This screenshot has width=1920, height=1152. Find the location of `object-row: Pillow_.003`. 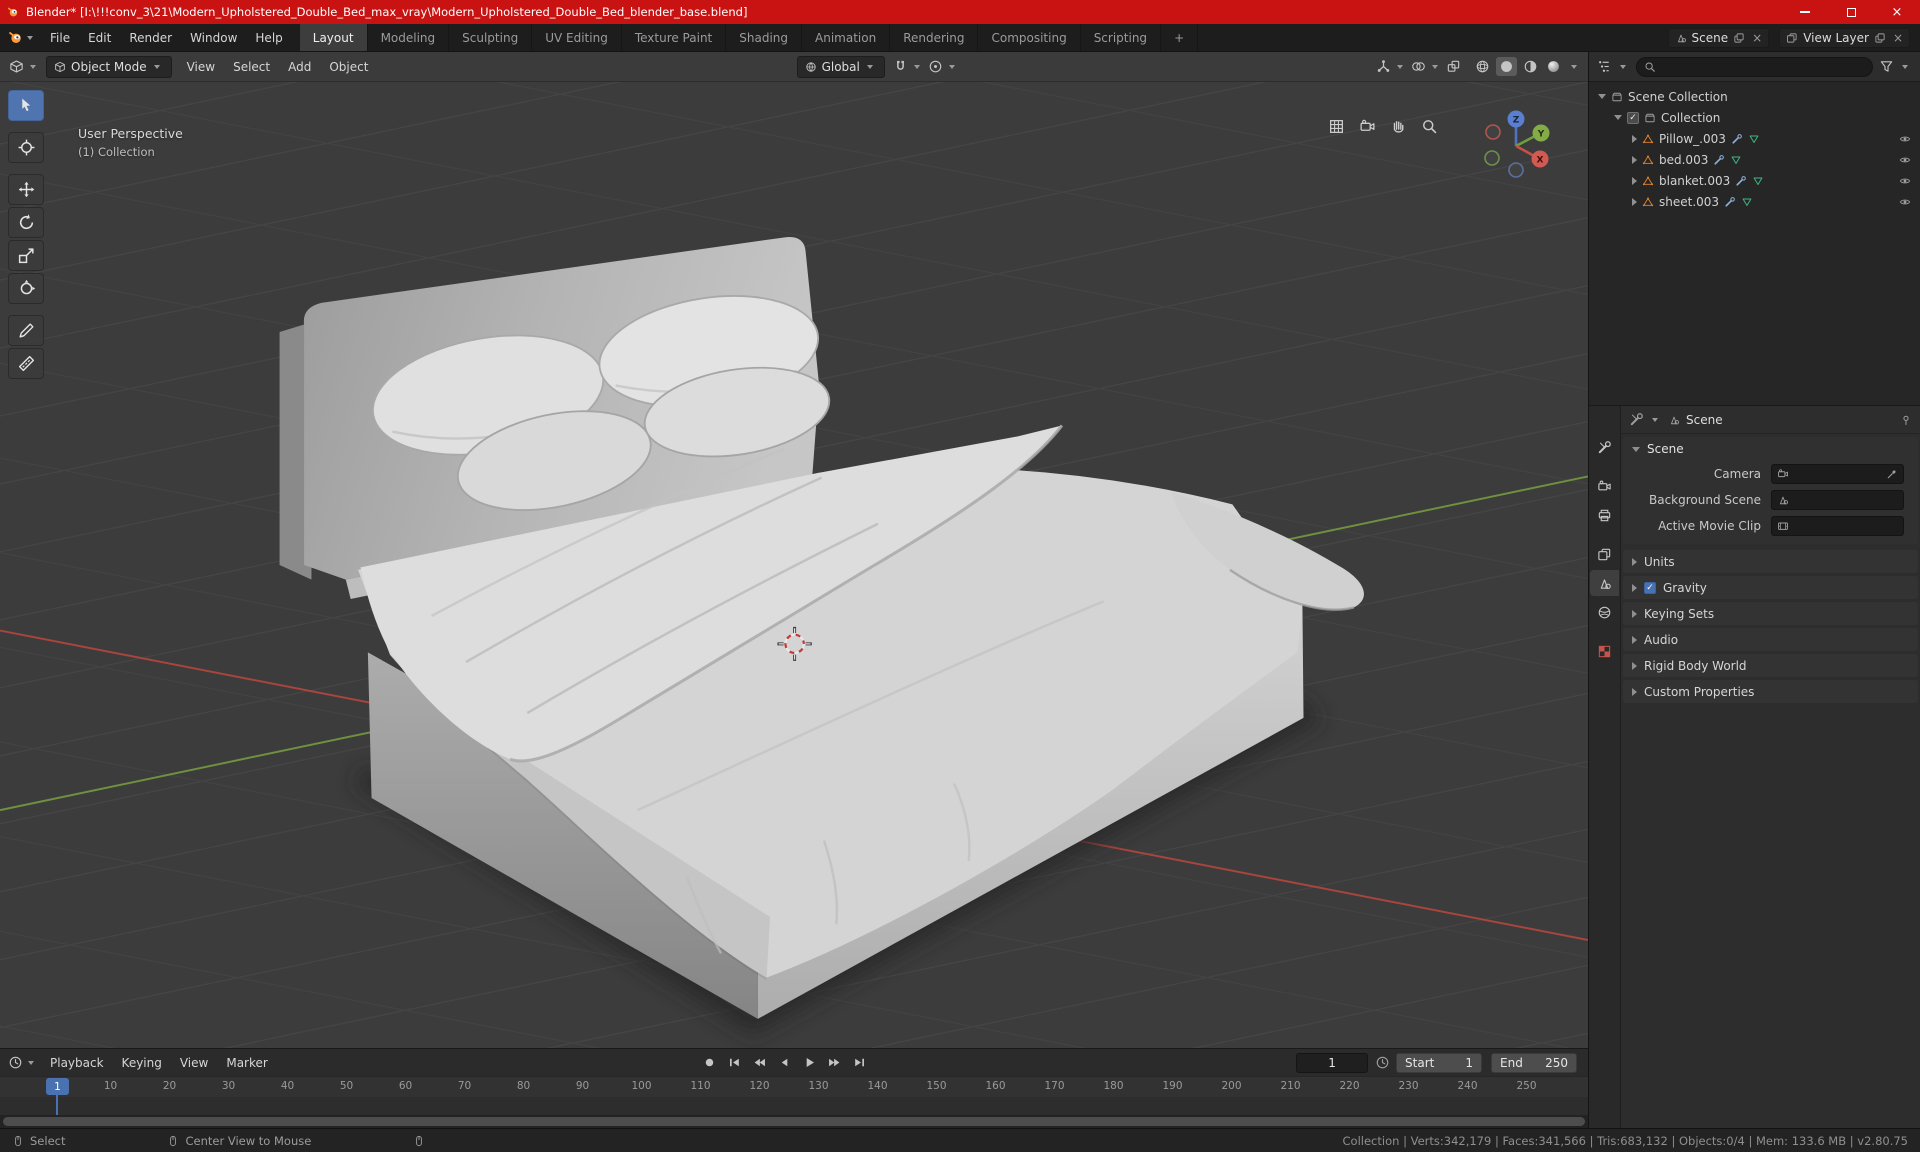

object-row: Pillow_.003 is located at coordinates (1754, 138).